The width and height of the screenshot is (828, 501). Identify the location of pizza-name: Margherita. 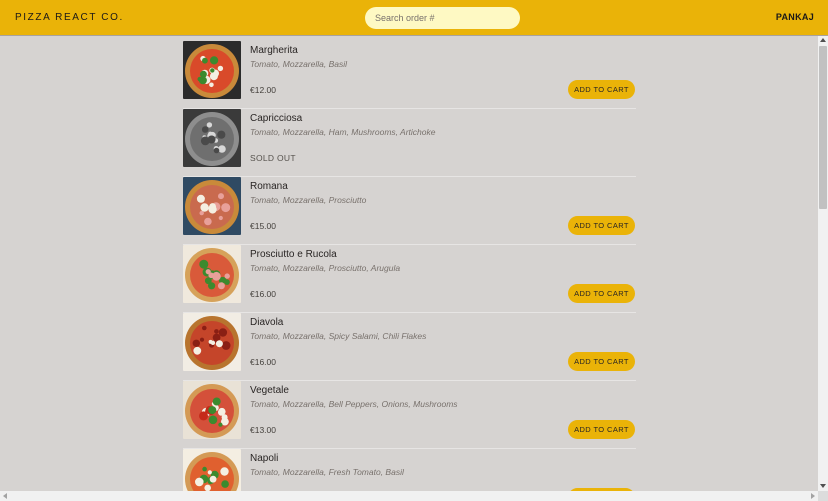
(274, 50).